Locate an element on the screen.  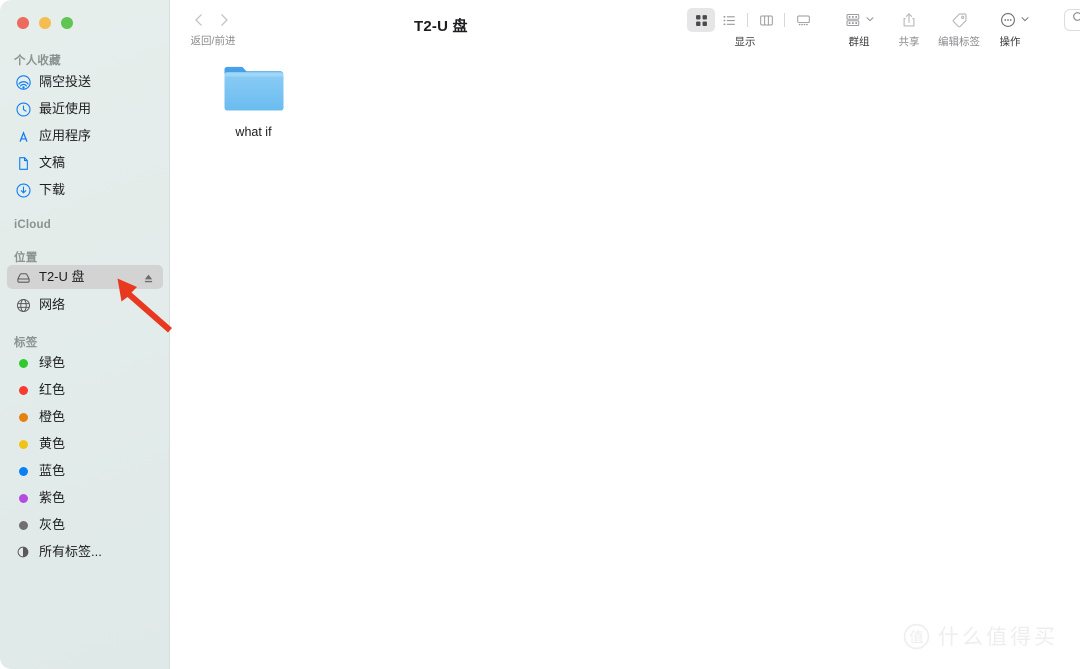
view-mode-group is located at coordinates (752, 20).